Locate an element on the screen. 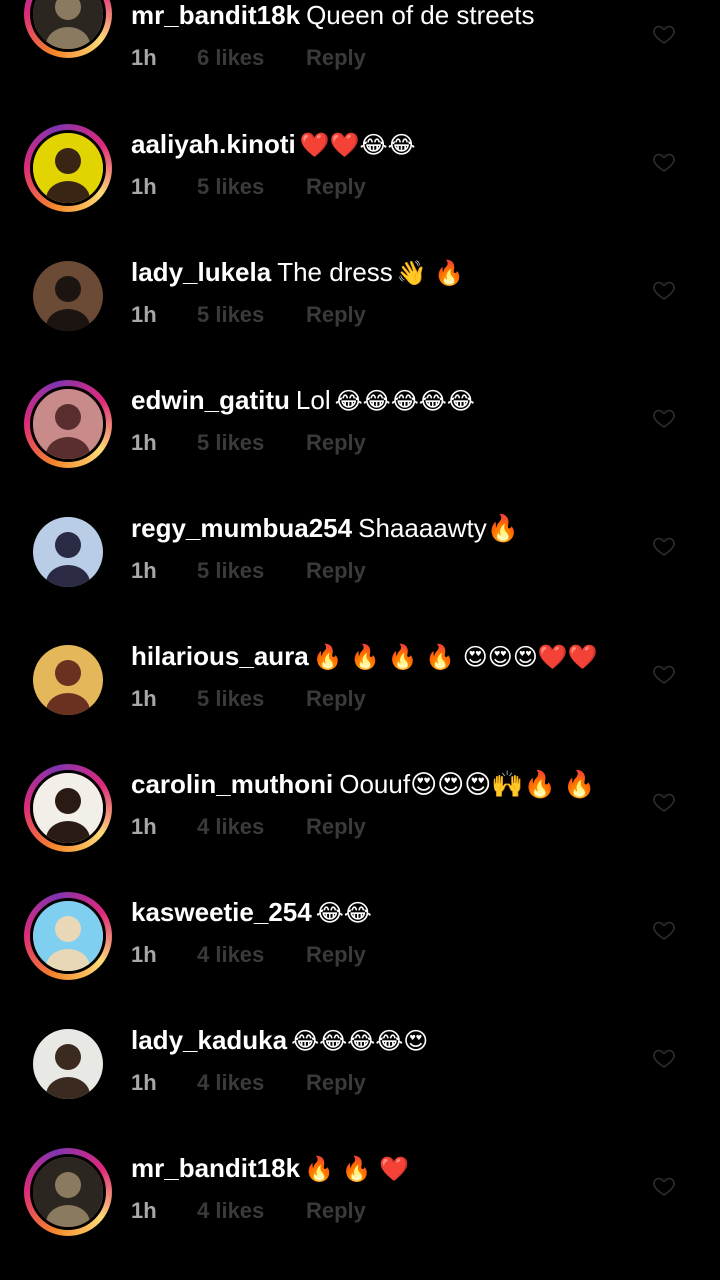  comment-row: edwin_gatitu Lol 😂😂😂😂😂 1h 5 likes Reply is located at coordinates (360, 446).